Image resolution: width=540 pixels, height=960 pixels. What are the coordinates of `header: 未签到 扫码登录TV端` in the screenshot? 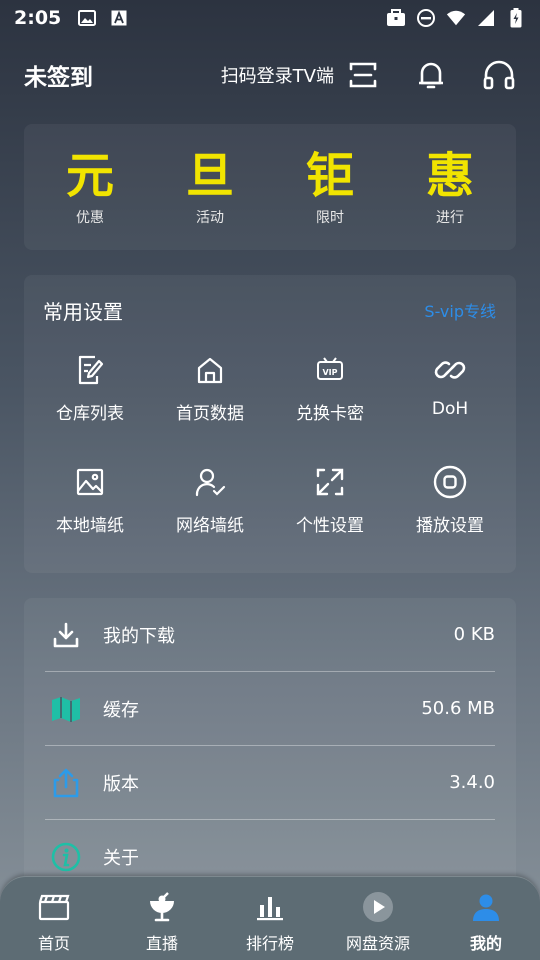 It's located at (270, 75).